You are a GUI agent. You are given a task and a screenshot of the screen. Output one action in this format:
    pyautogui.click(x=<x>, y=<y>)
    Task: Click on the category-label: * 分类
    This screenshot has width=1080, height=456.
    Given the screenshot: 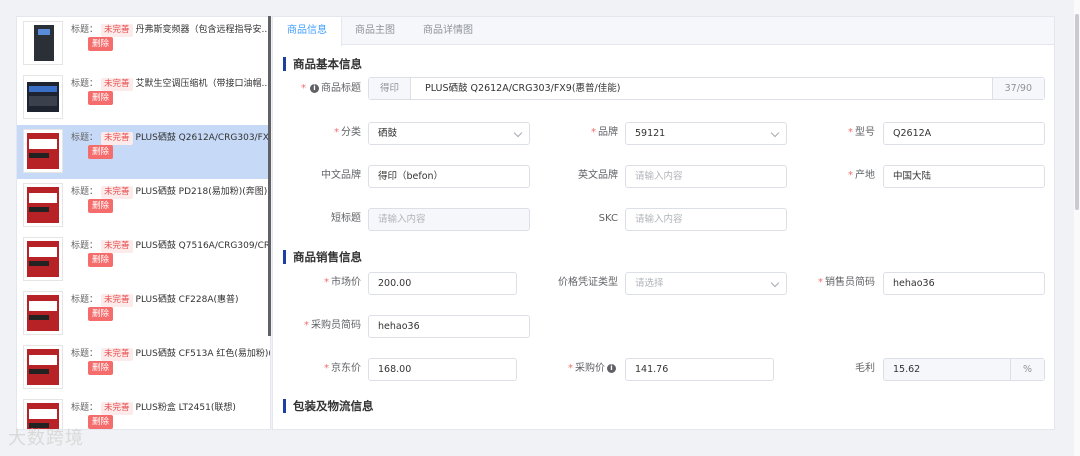 What is the action you would take?
    pyautogui.click(x=347, y=132)
    